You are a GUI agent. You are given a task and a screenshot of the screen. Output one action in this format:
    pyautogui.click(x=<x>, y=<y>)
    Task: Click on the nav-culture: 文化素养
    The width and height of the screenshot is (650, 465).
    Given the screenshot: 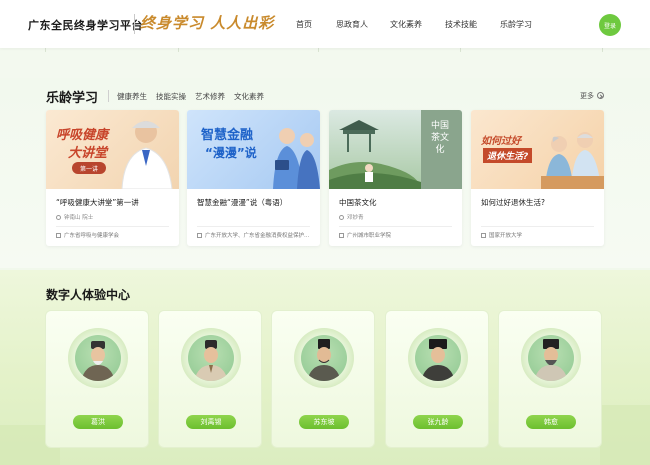 What is the action you would take?
    pyautogui.click(x=406, y=24)
    